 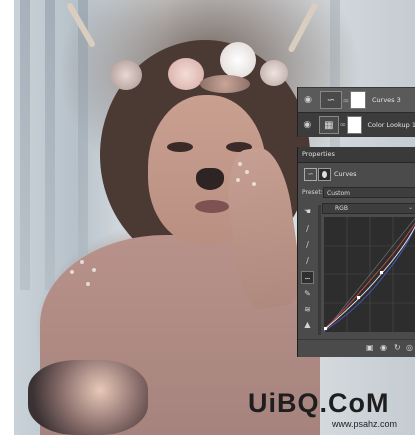 I want to click on canvas-margin, so click(x=7, y=217).